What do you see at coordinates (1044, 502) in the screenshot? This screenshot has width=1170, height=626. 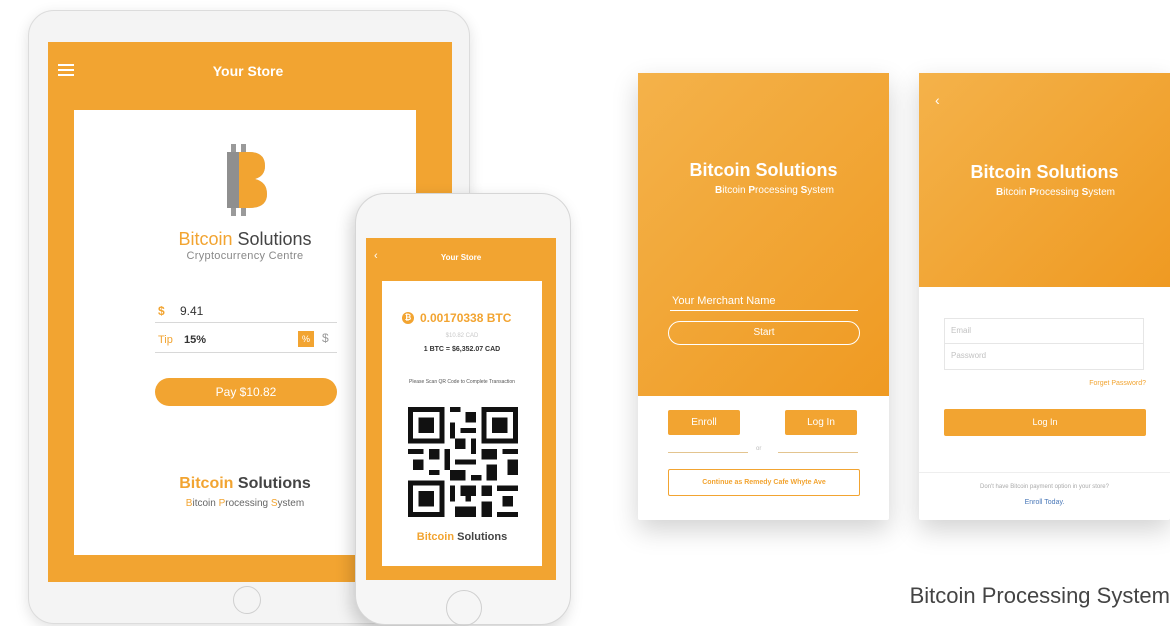 I see `enroll-today-link: Enroll Today.` at bounding box center [1044, 502].